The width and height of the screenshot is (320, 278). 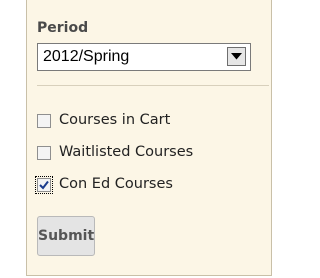 I want to click on dropdown-arrow-button, so click(x=236, y=56).